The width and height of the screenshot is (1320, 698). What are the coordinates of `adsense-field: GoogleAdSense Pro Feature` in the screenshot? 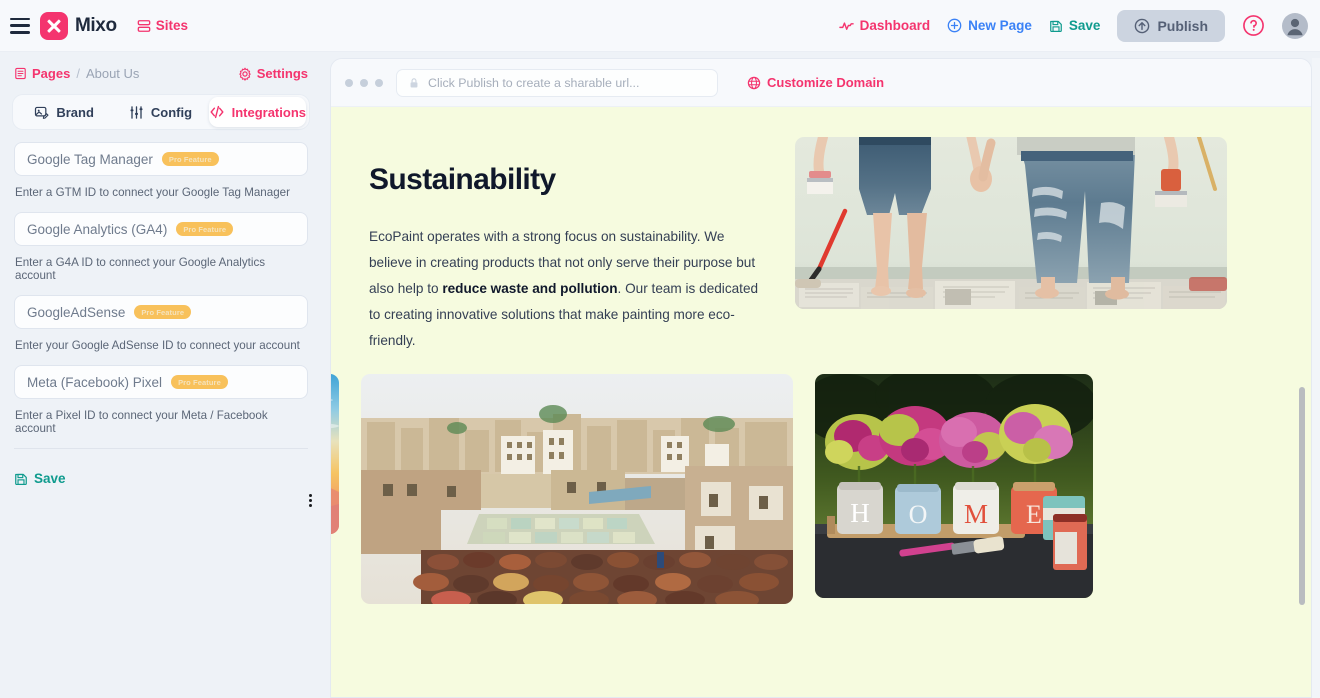 It's located at (161, 312).